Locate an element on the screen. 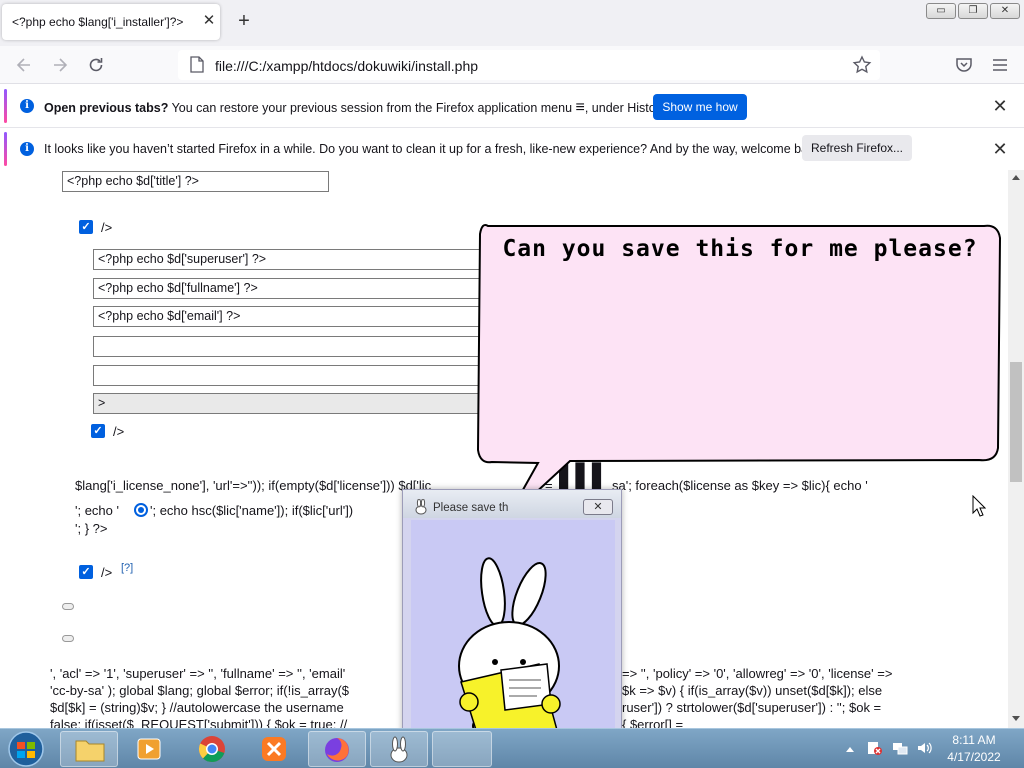 Image resolution: width=1024 pixels, height=768 pixels. folder-icon is located at coordinates (90, 751).